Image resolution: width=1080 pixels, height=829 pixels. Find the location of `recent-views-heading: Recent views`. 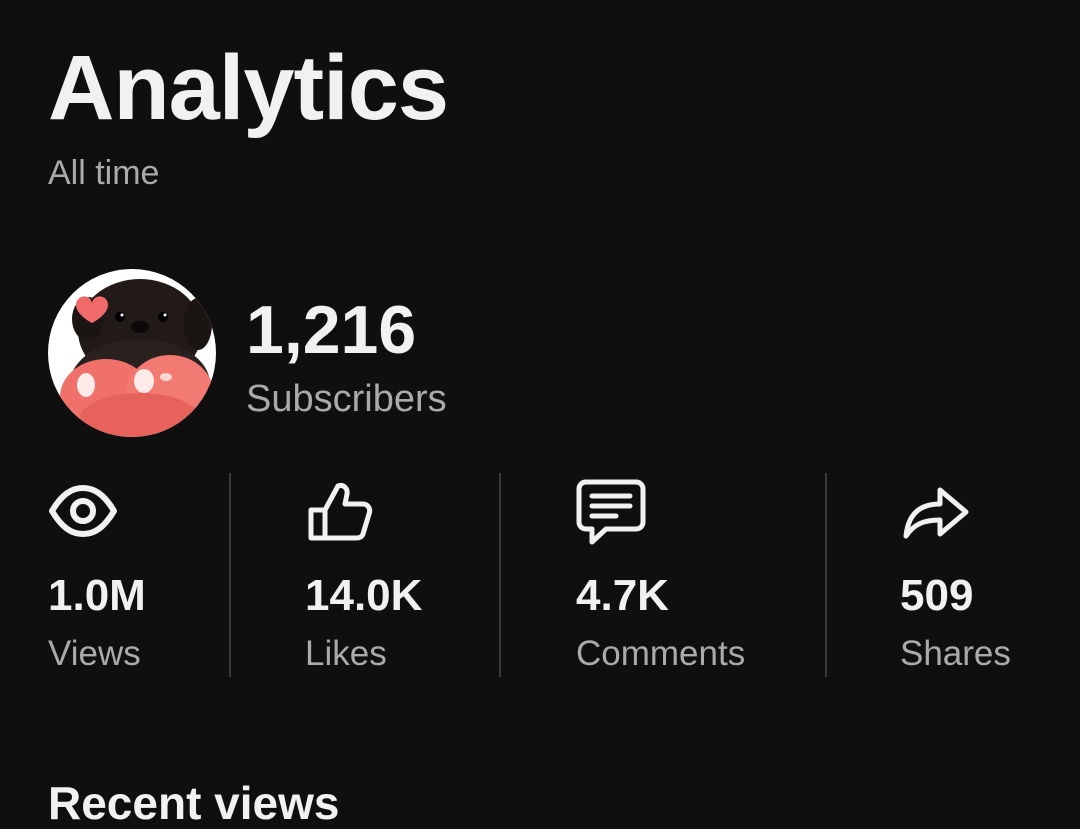

recent-views-heading: Recent views is located at coordinates (194, 803).